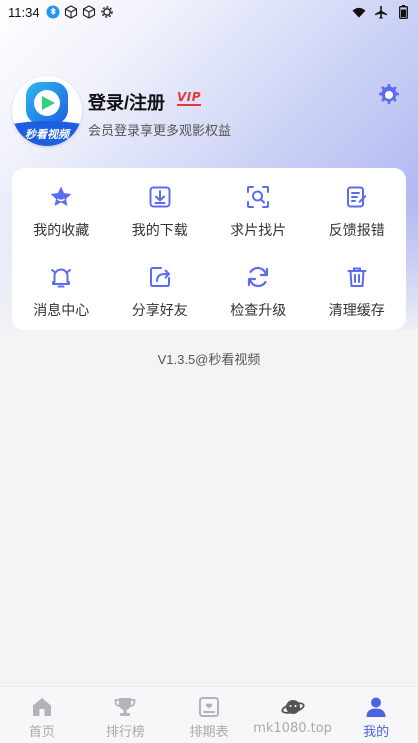 The width and height of the screenshot is (418, 743). Describe the element at coordinates (61, 277) in the screenshot. I see `bell-icon` at that location.